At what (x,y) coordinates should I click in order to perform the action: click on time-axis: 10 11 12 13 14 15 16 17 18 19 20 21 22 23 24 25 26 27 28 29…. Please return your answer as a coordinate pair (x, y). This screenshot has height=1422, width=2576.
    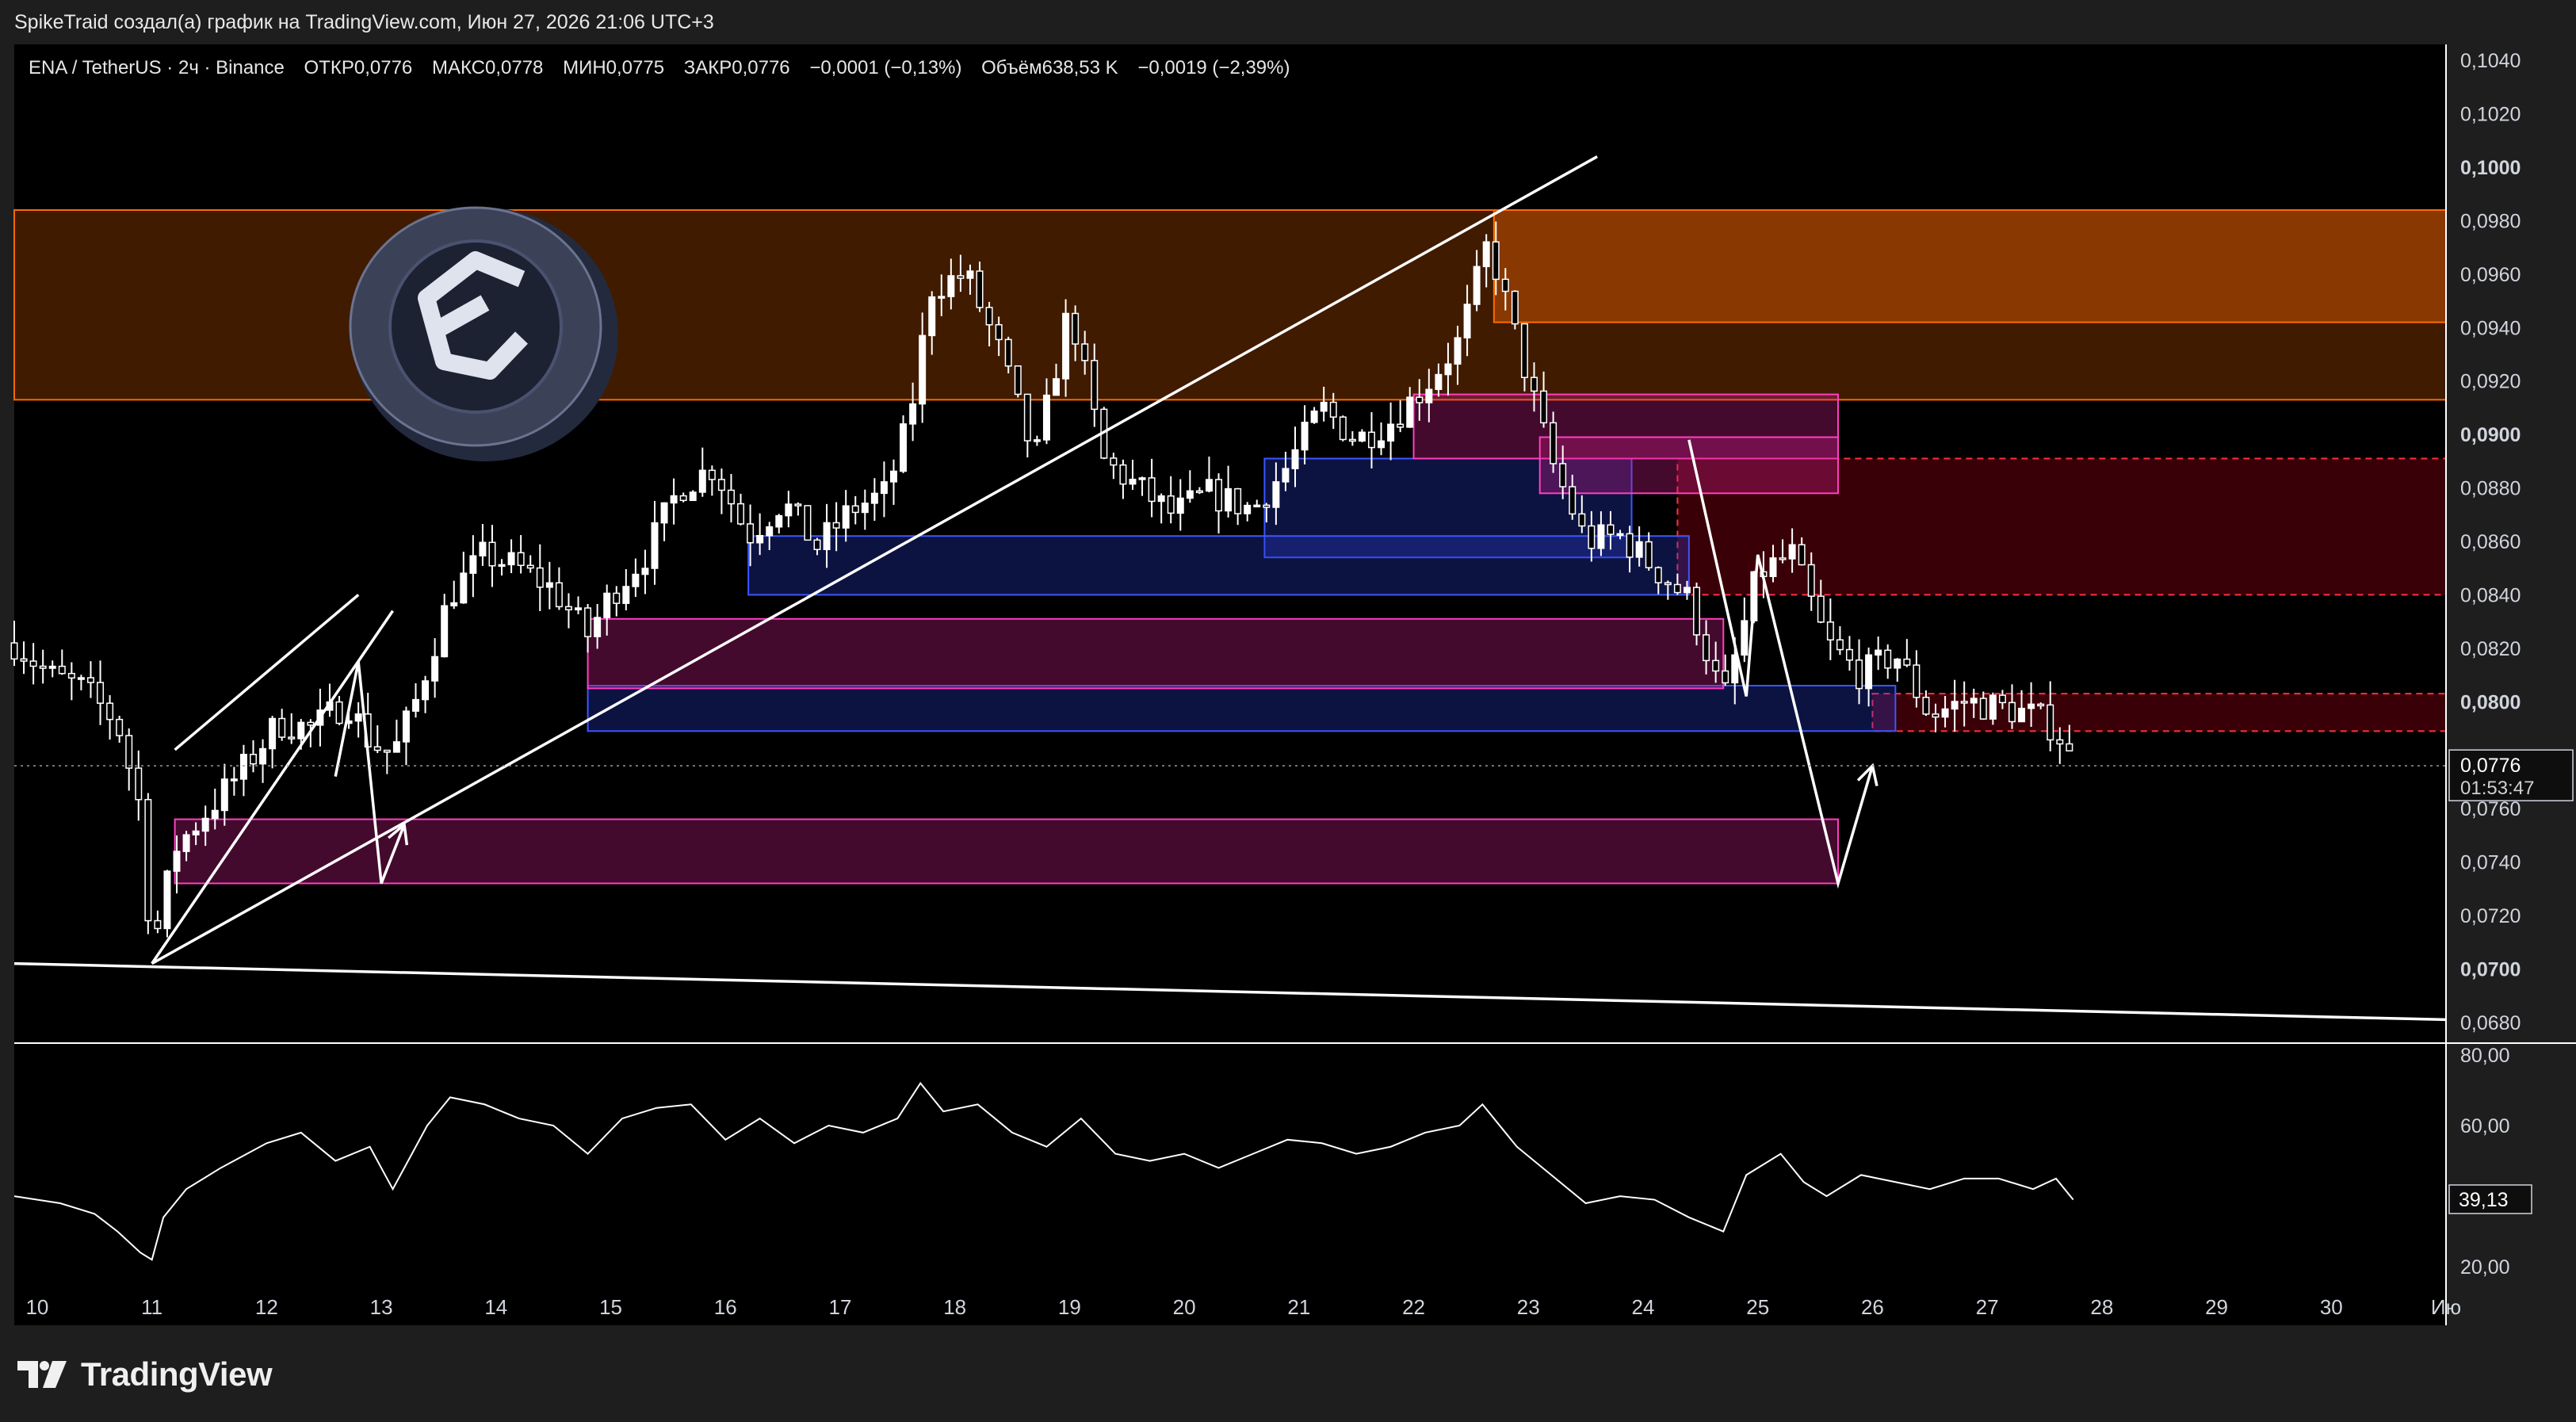
    Looking at the image, I should click on (1243, 1307).